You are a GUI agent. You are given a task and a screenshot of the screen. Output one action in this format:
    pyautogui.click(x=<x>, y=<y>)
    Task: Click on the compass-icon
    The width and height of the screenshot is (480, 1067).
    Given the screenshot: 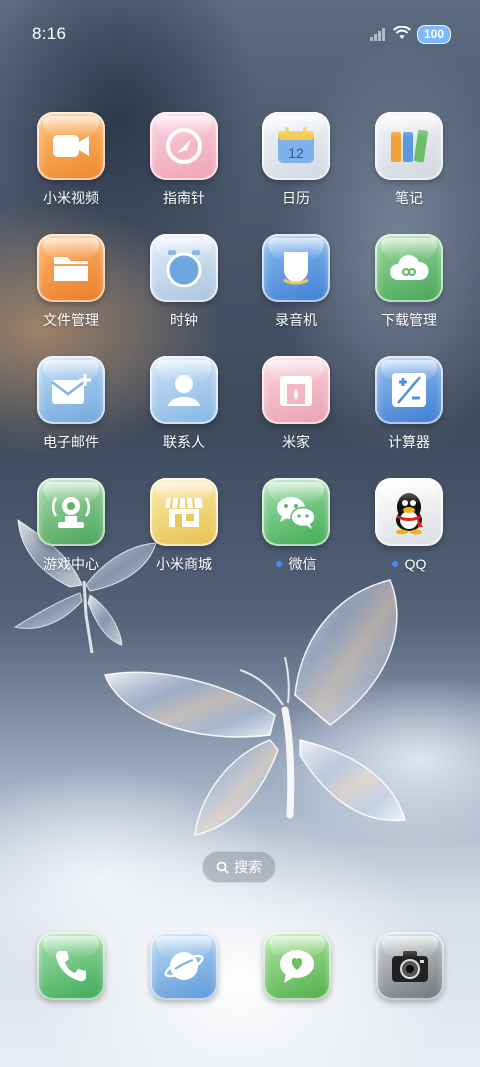 What is the action you would take?
    pyautogui.click(x=184, y=146)
    